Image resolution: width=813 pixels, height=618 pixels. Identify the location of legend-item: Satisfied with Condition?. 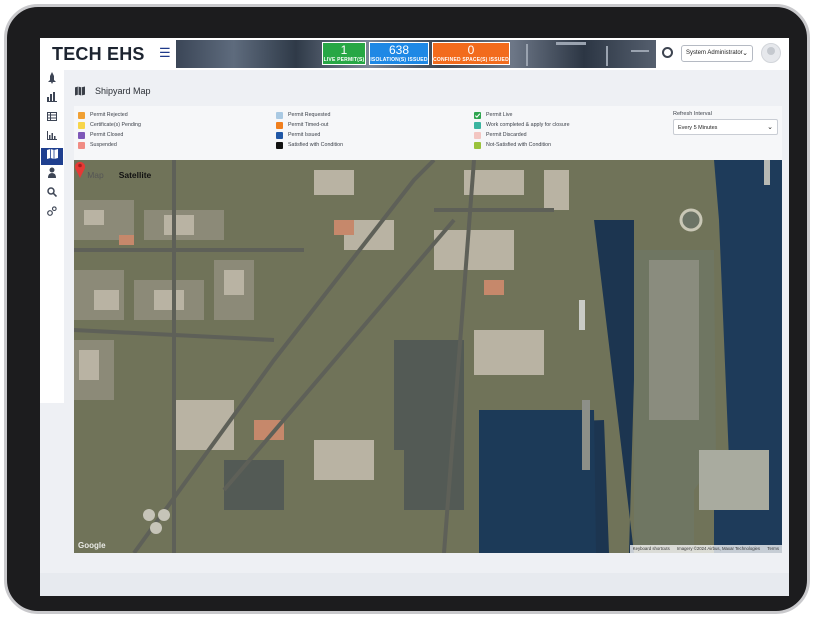
(309, 145).